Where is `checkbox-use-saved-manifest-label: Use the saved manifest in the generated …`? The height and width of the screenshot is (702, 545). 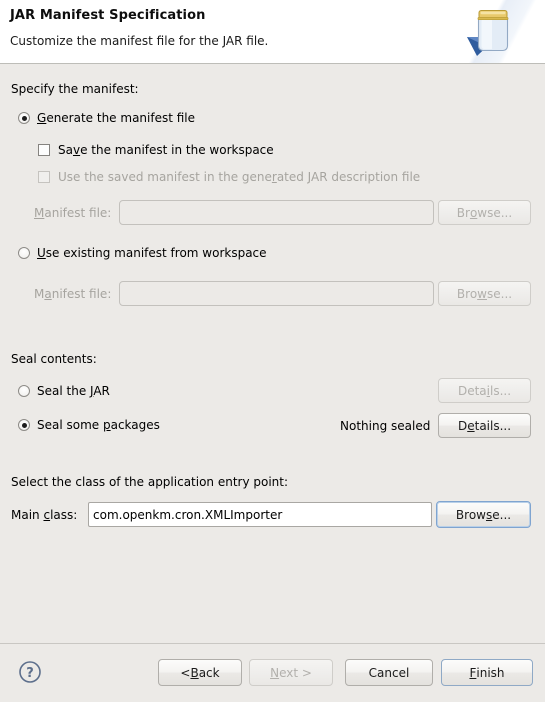 checkbox-use-saved-manifest-label: Use the saved manifest in the generated … is located at coordinates (239, 177).